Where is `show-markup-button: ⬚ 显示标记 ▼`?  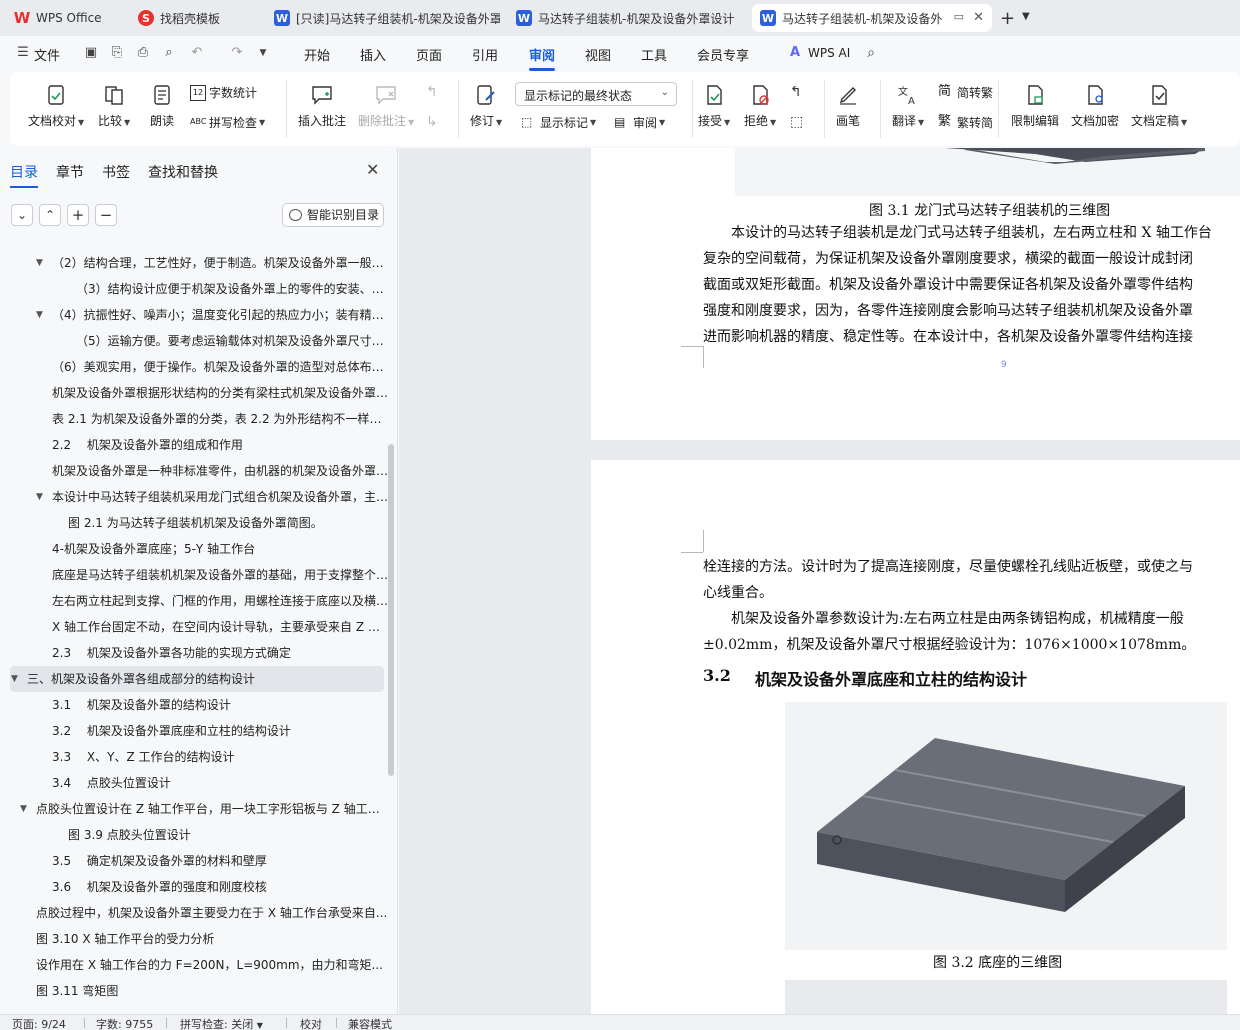 show-markup-button: ⬚ 显示标记 ▼ is located at coordinates (558, 122).